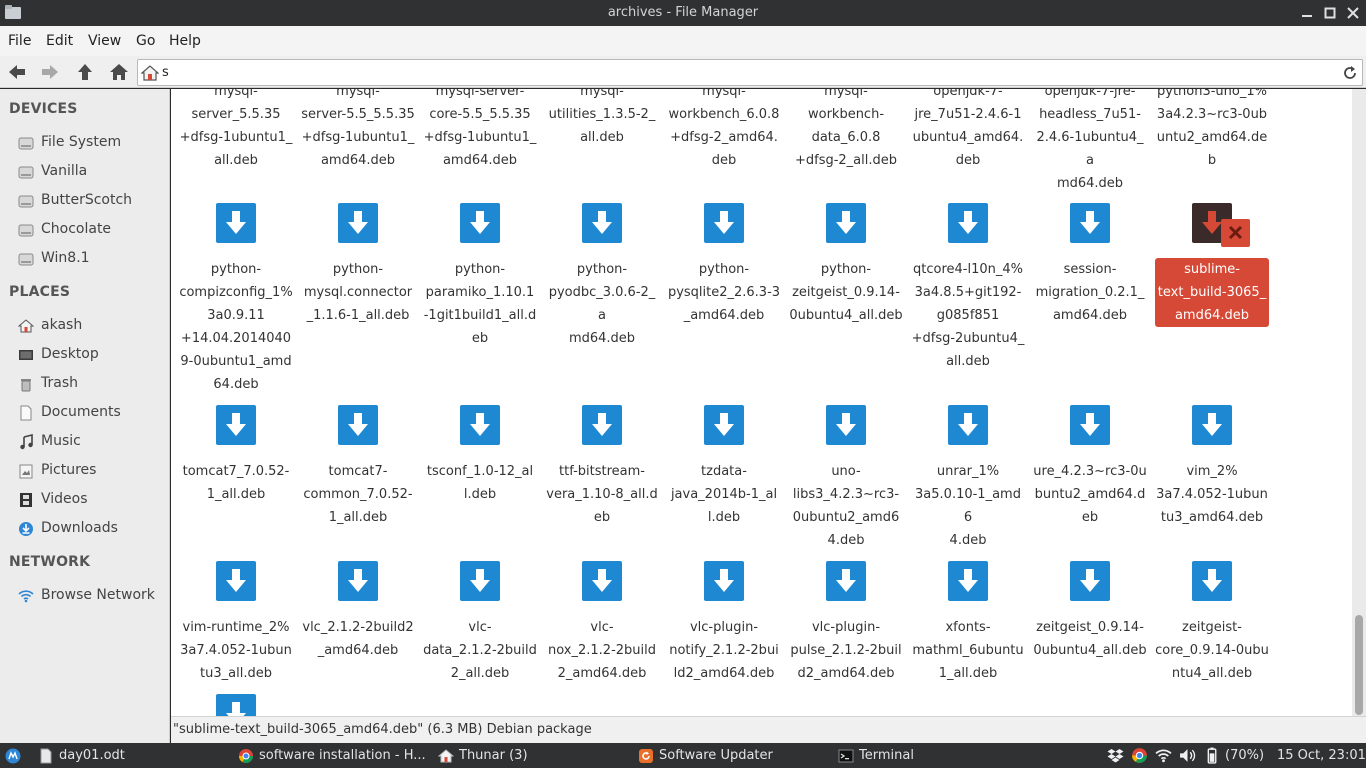  I want to click on sidebar-item-vanilla: Vanilla, so click(93, 172).